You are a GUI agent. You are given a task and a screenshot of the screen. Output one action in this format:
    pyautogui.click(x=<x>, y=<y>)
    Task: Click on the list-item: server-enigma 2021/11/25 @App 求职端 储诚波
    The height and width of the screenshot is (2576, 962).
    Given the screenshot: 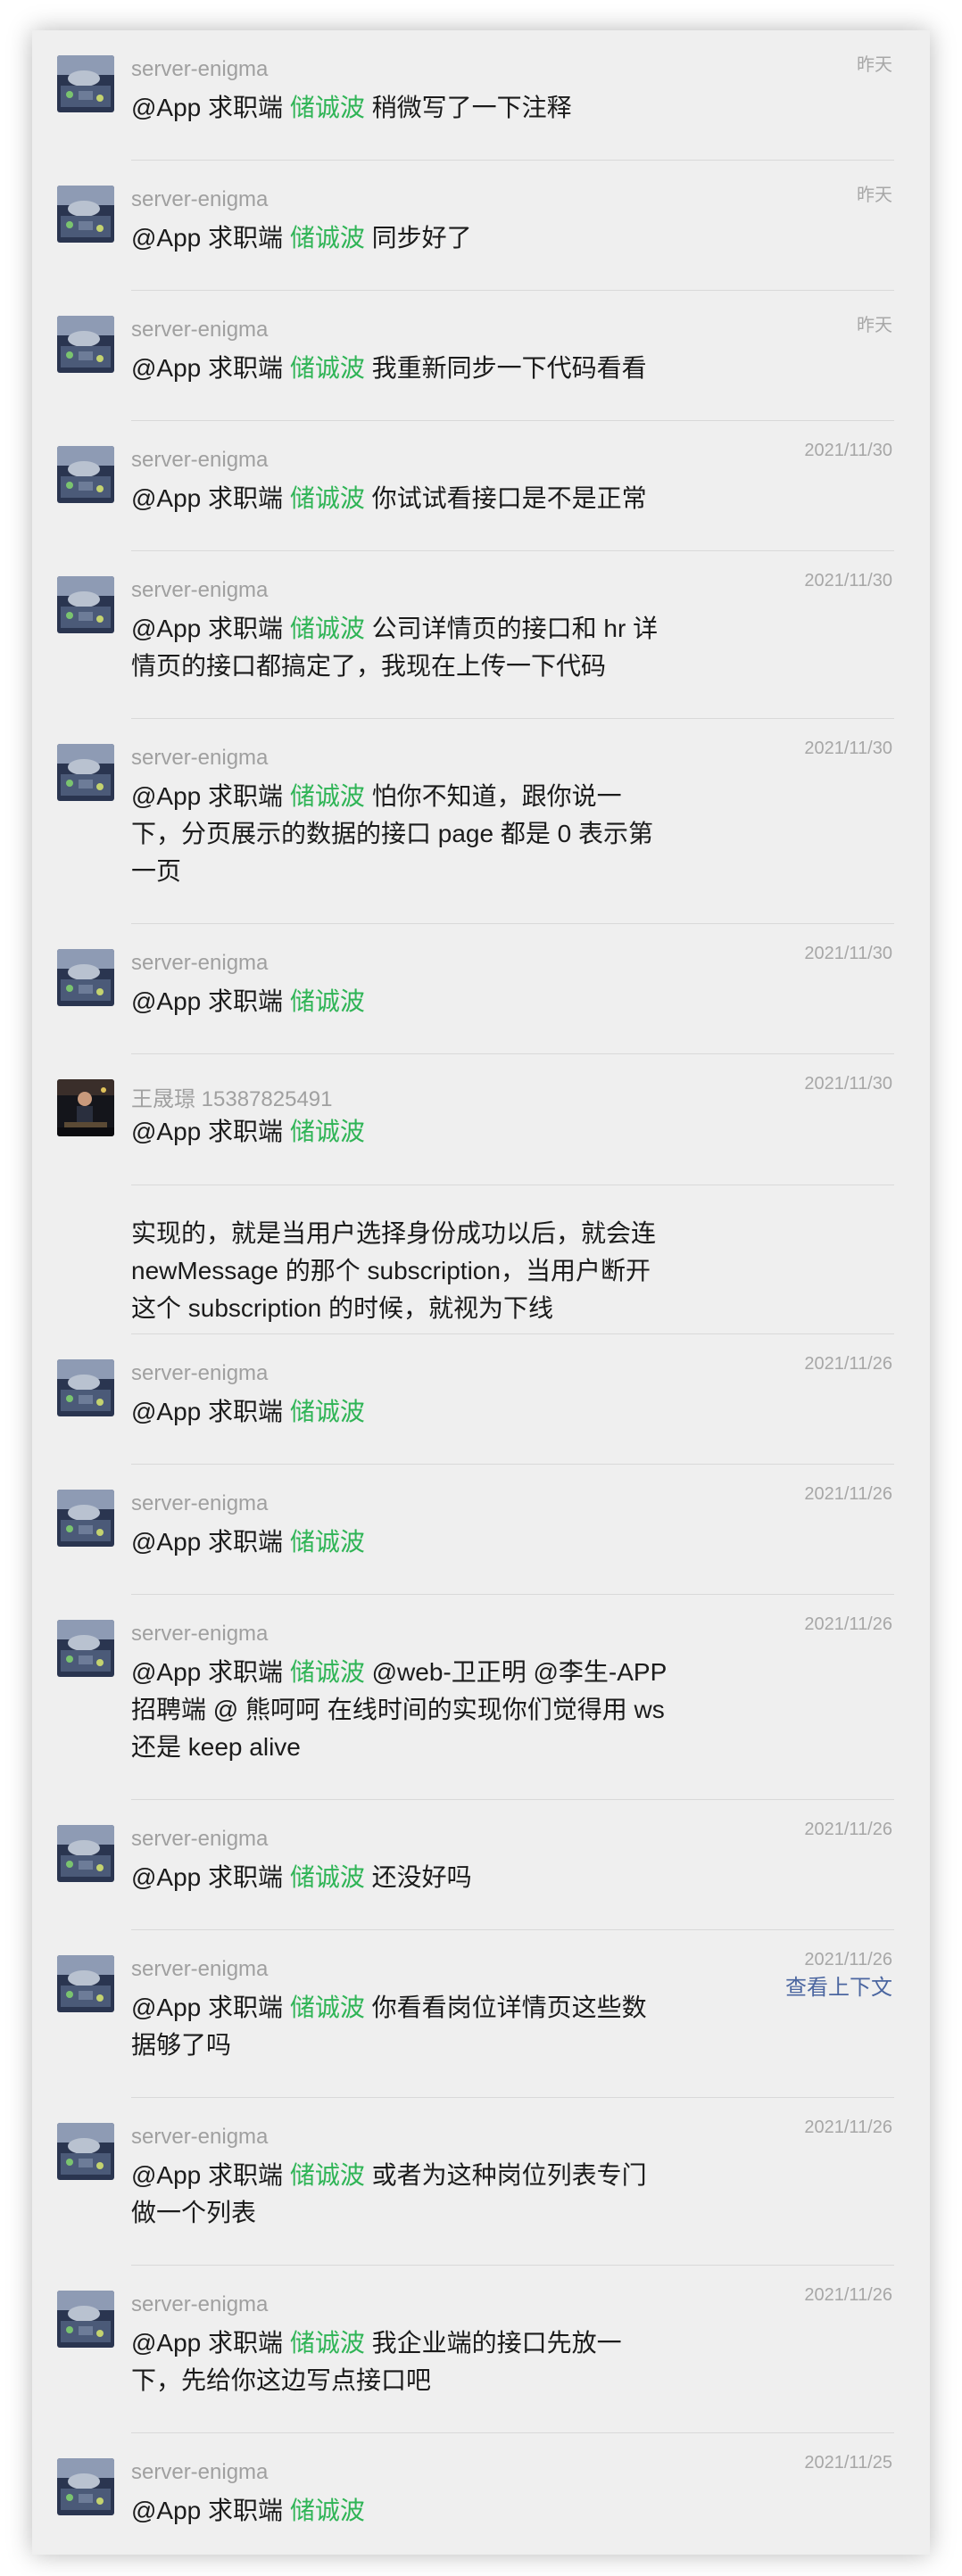 What is the action you would take?
    pyautogui.click(x=481, y=2494)
    